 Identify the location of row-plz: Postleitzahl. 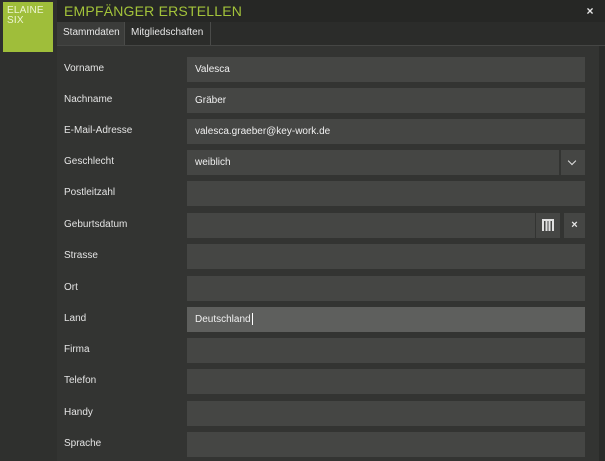
(327, 193).